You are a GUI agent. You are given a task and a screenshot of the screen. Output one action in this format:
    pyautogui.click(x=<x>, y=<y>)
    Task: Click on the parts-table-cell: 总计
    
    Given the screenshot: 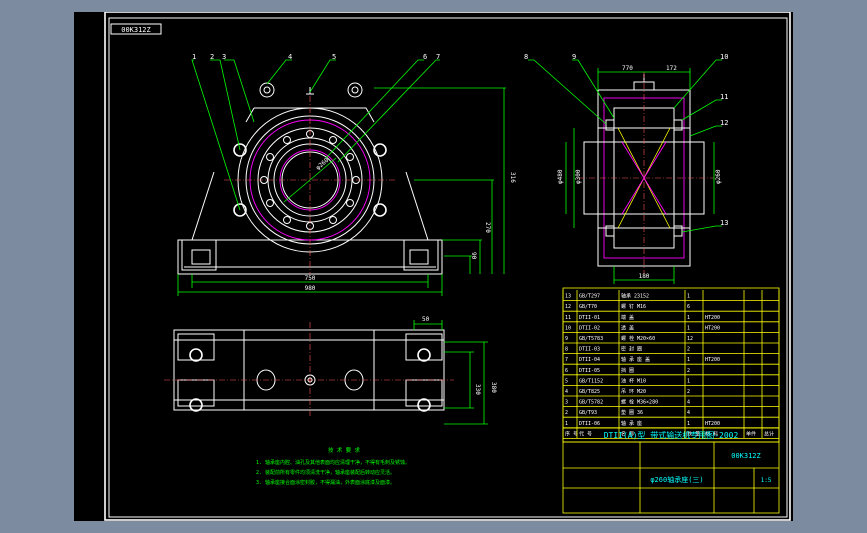 What is the action you would take?
    pyautogui.click(x=769, y=433)
    